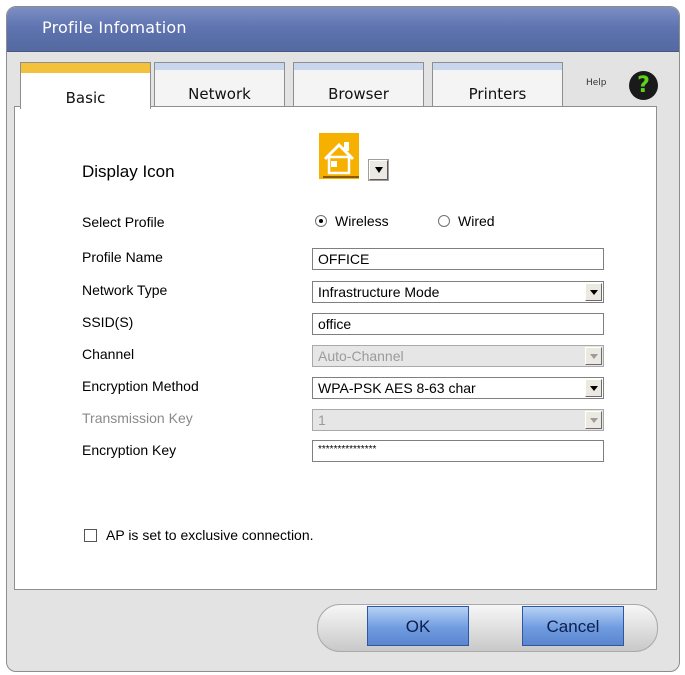  Describe the element at coordinates (210, 535) in the screenshot. I see `exclusive-label: AP is set to exclusive connection.` at that location.